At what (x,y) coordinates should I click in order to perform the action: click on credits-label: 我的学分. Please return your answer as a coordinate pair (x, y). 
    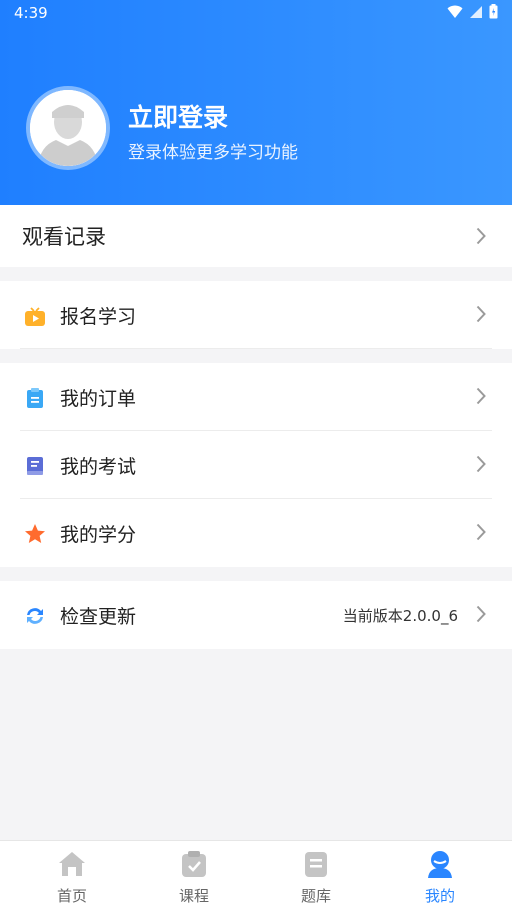
    Looking at the image, I should click on (98, 534).